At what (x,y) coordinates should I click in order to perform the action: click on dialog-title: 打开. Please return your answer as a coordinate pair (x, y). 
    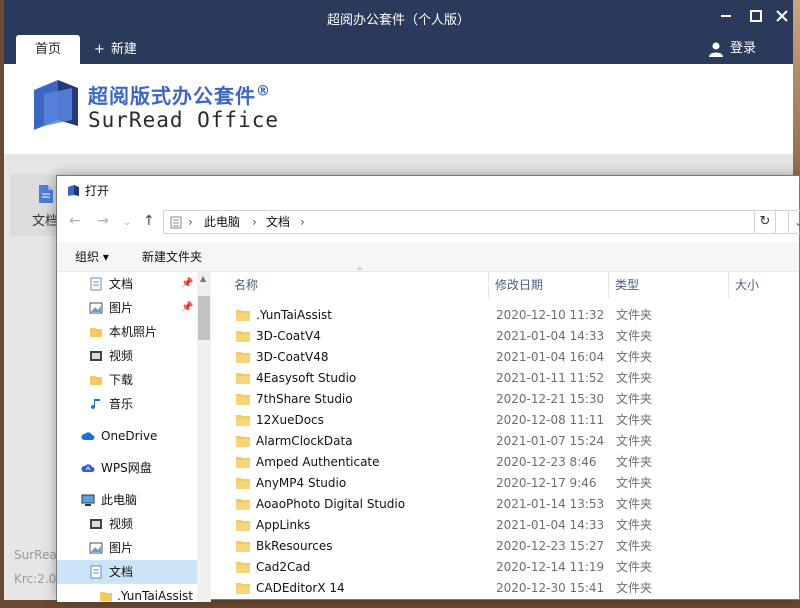
    Looking at the image, I should click on (97, 191).